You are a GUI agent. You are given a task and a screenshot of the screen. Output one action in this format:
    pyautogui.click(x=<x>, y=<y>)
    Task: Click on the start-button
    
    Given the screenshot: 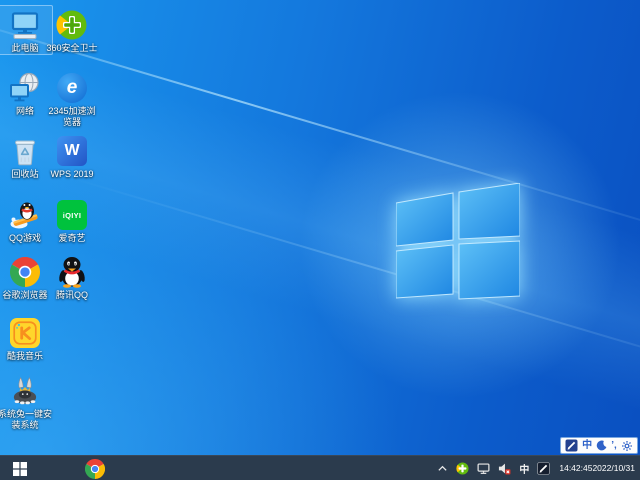 What is the action you would take?
    pyautogui.click(x=20, y=468)
    